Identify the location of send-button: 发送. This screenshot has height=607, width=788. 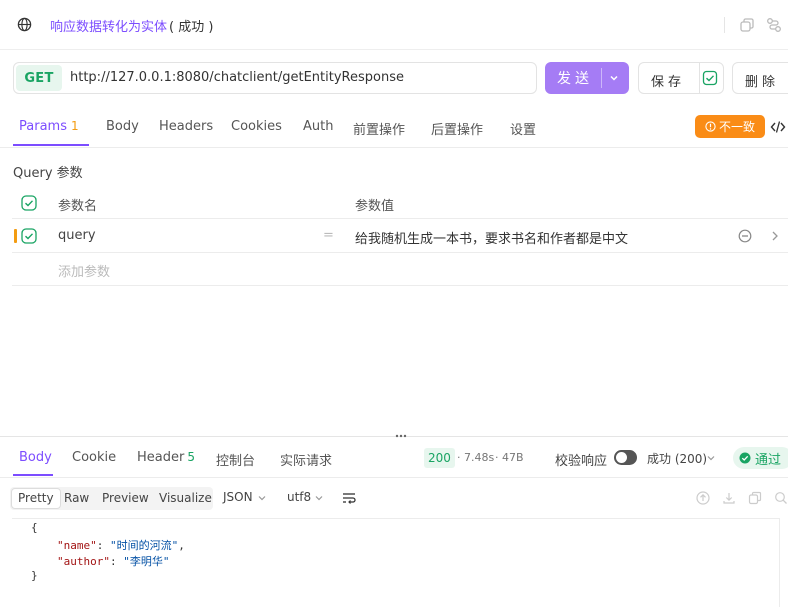
(587, 78).